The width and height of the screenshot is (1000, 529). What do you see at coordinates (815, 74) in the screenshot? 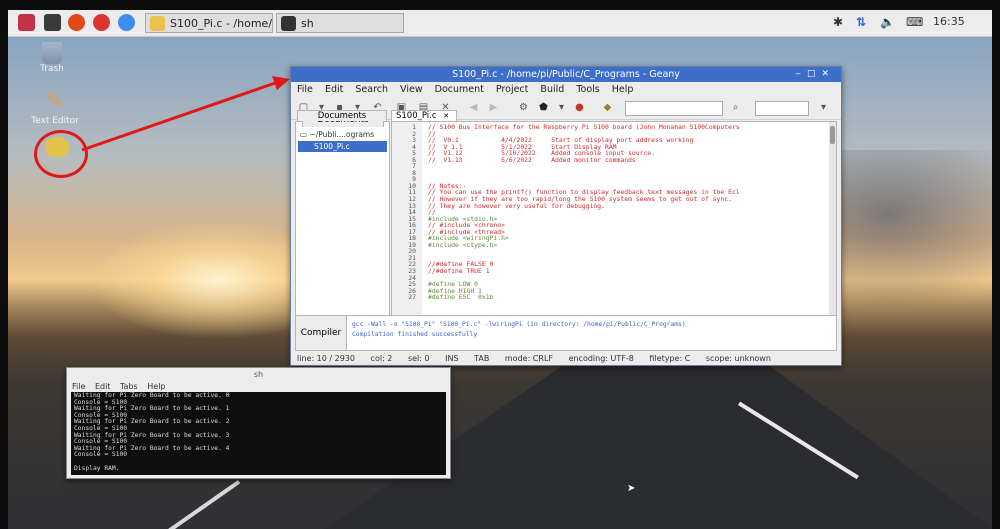
I see `window-controls: ‒□✕` at bounding box center [815, 74].